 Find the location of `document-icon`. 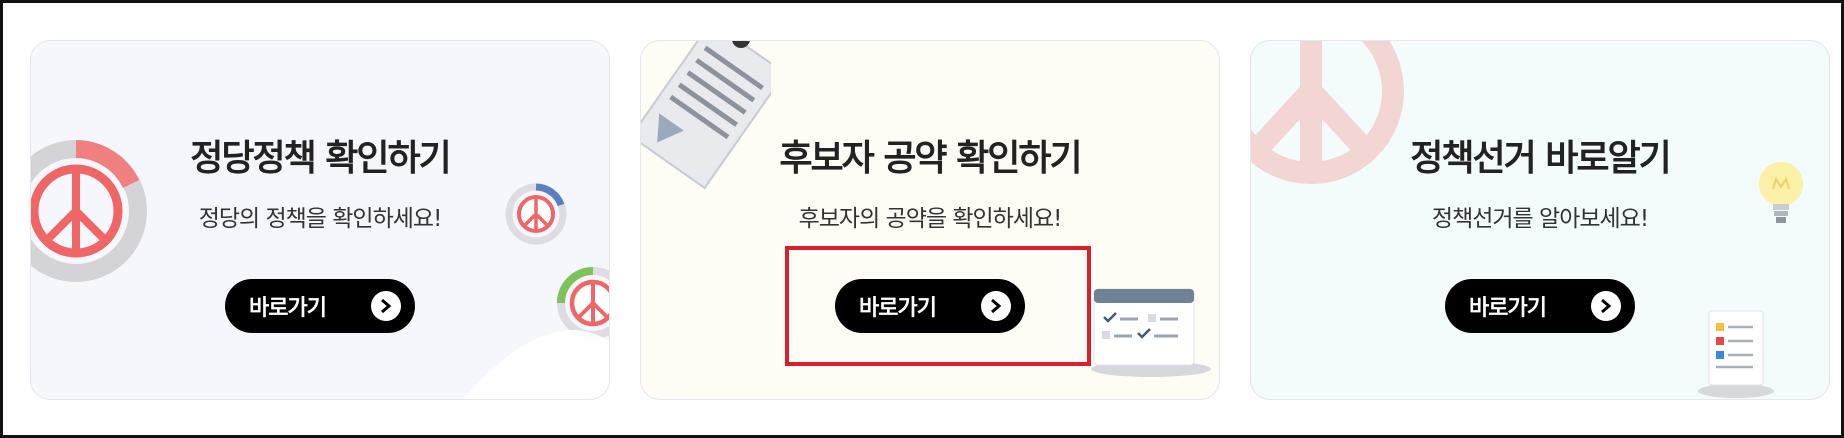

document-icon is located at coordinates (1736, 354).